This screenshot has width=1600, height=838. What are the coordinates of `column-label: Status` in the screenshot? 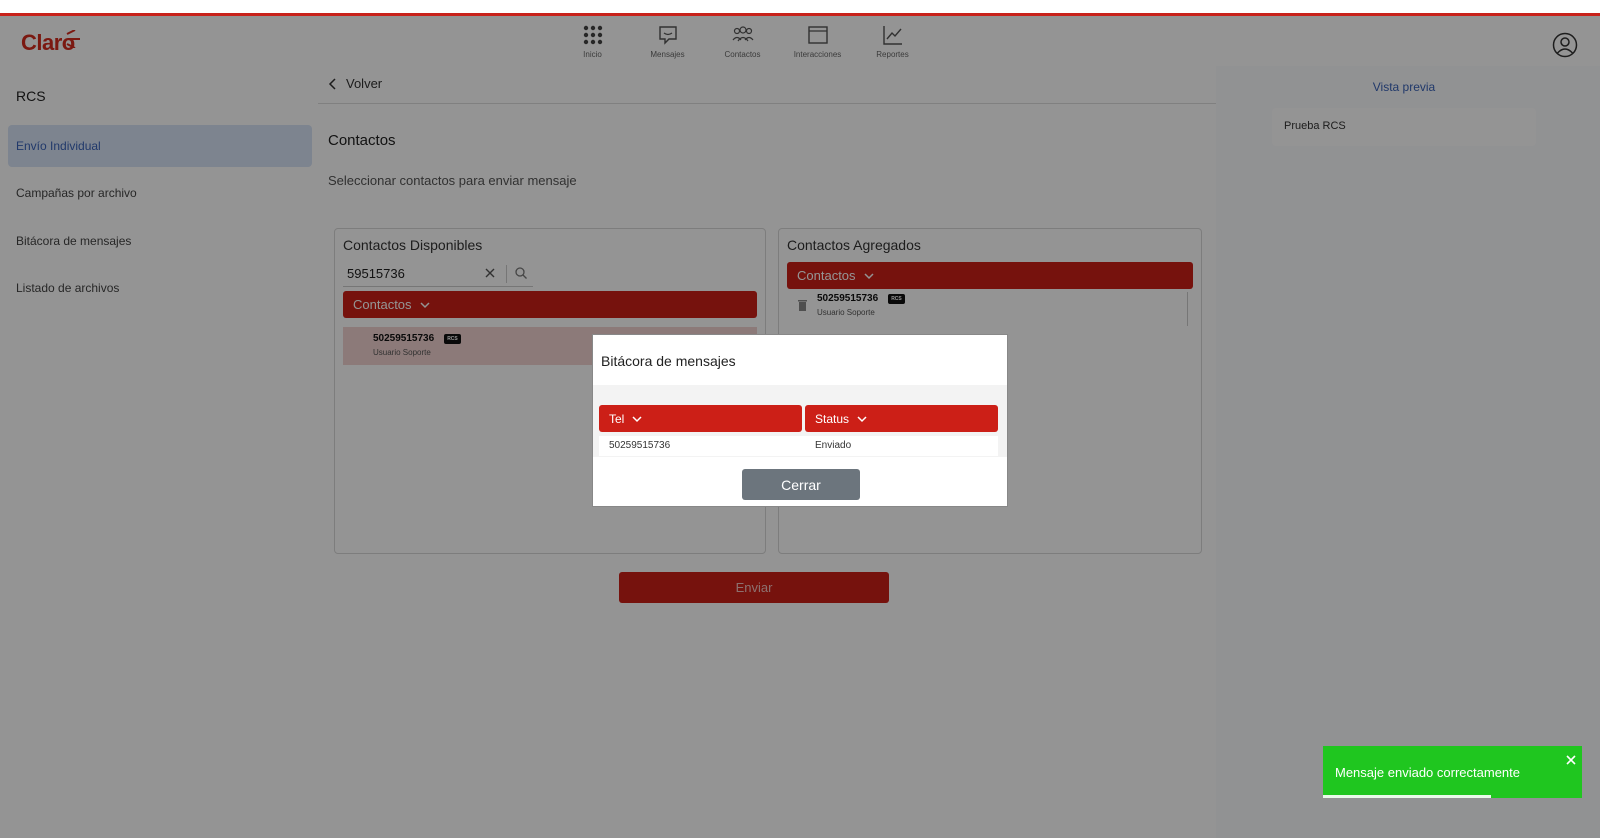 It's located at (832, 418).